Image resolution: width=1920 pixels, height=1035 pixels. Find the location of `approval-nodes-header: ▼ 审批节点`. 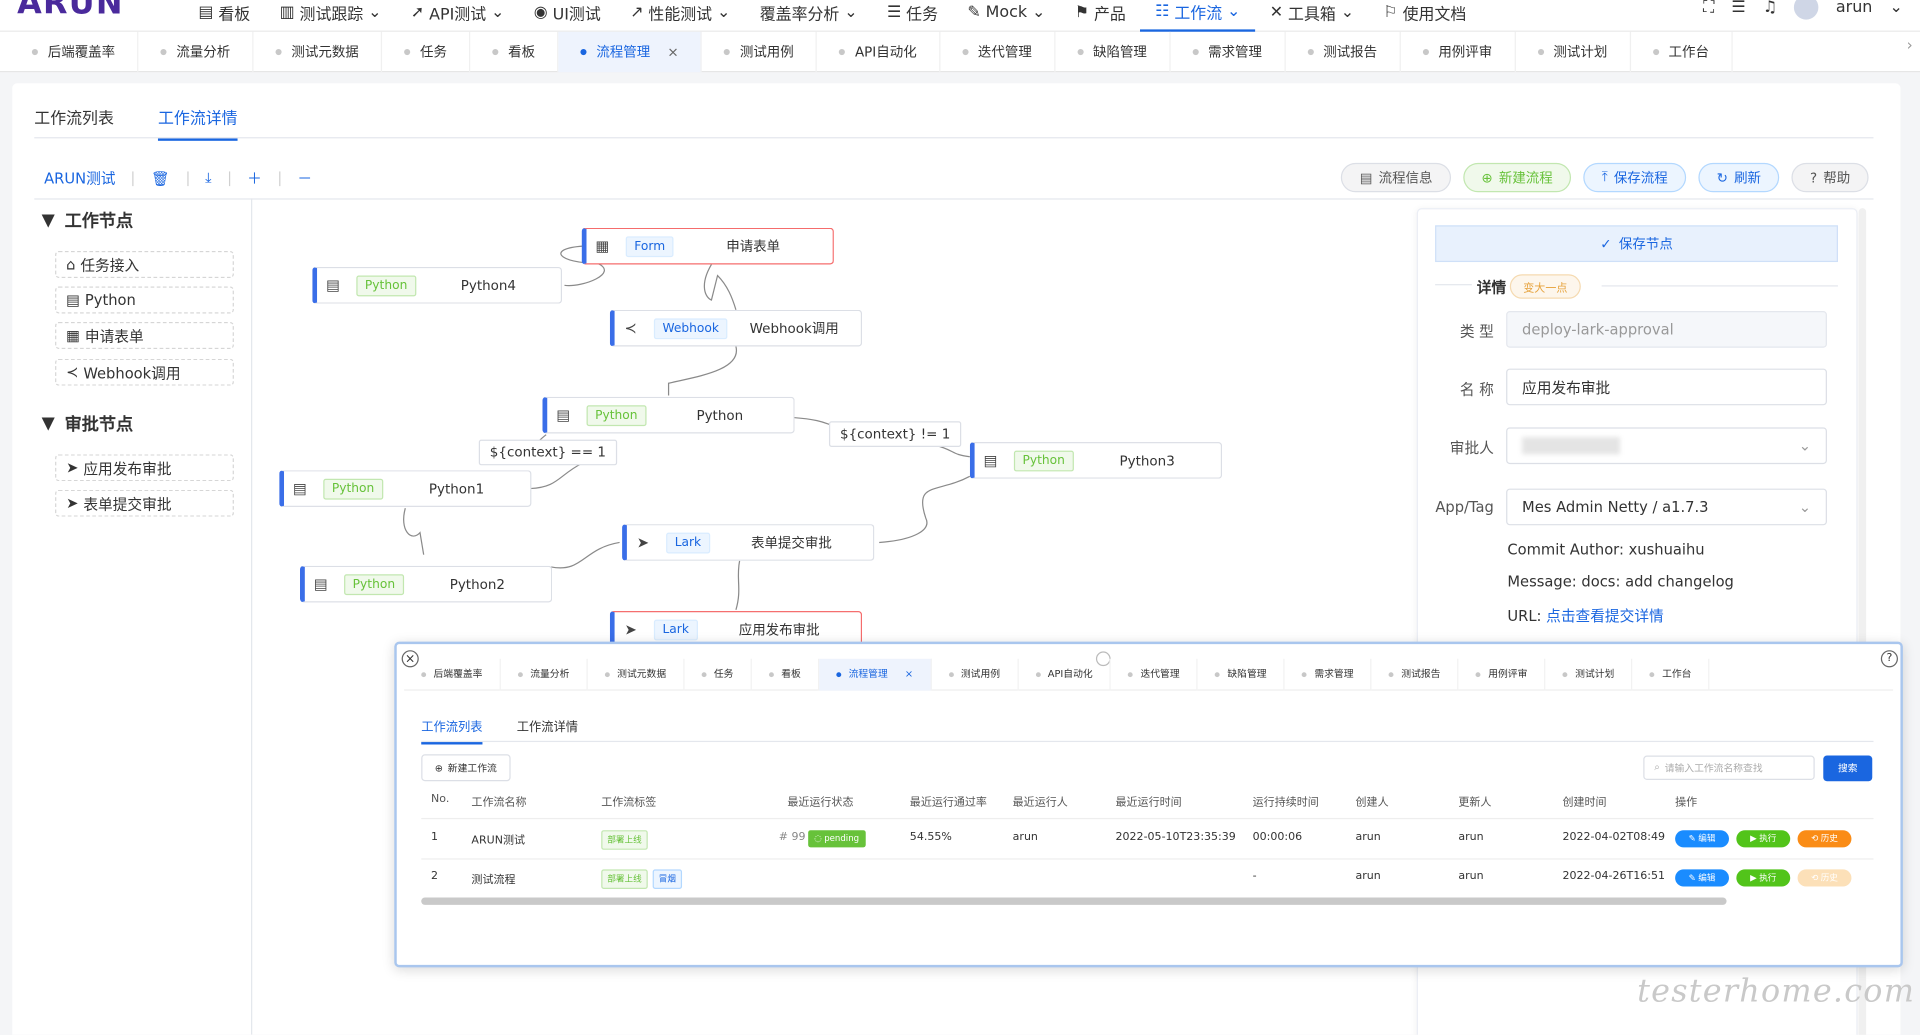

approval-nodes-header: ▼ 审批节点 is located at coordinates (88, 423).